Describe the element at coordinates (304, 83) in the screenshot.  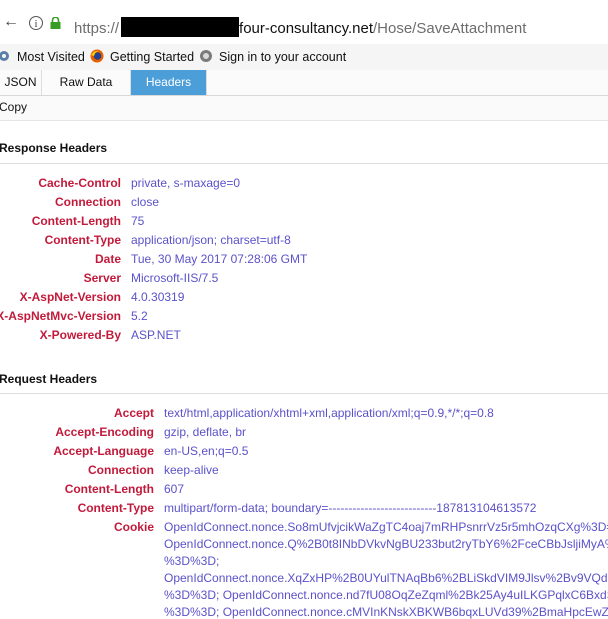
I see `viewer-tabs: JSON Raw Data Headers` at that location.